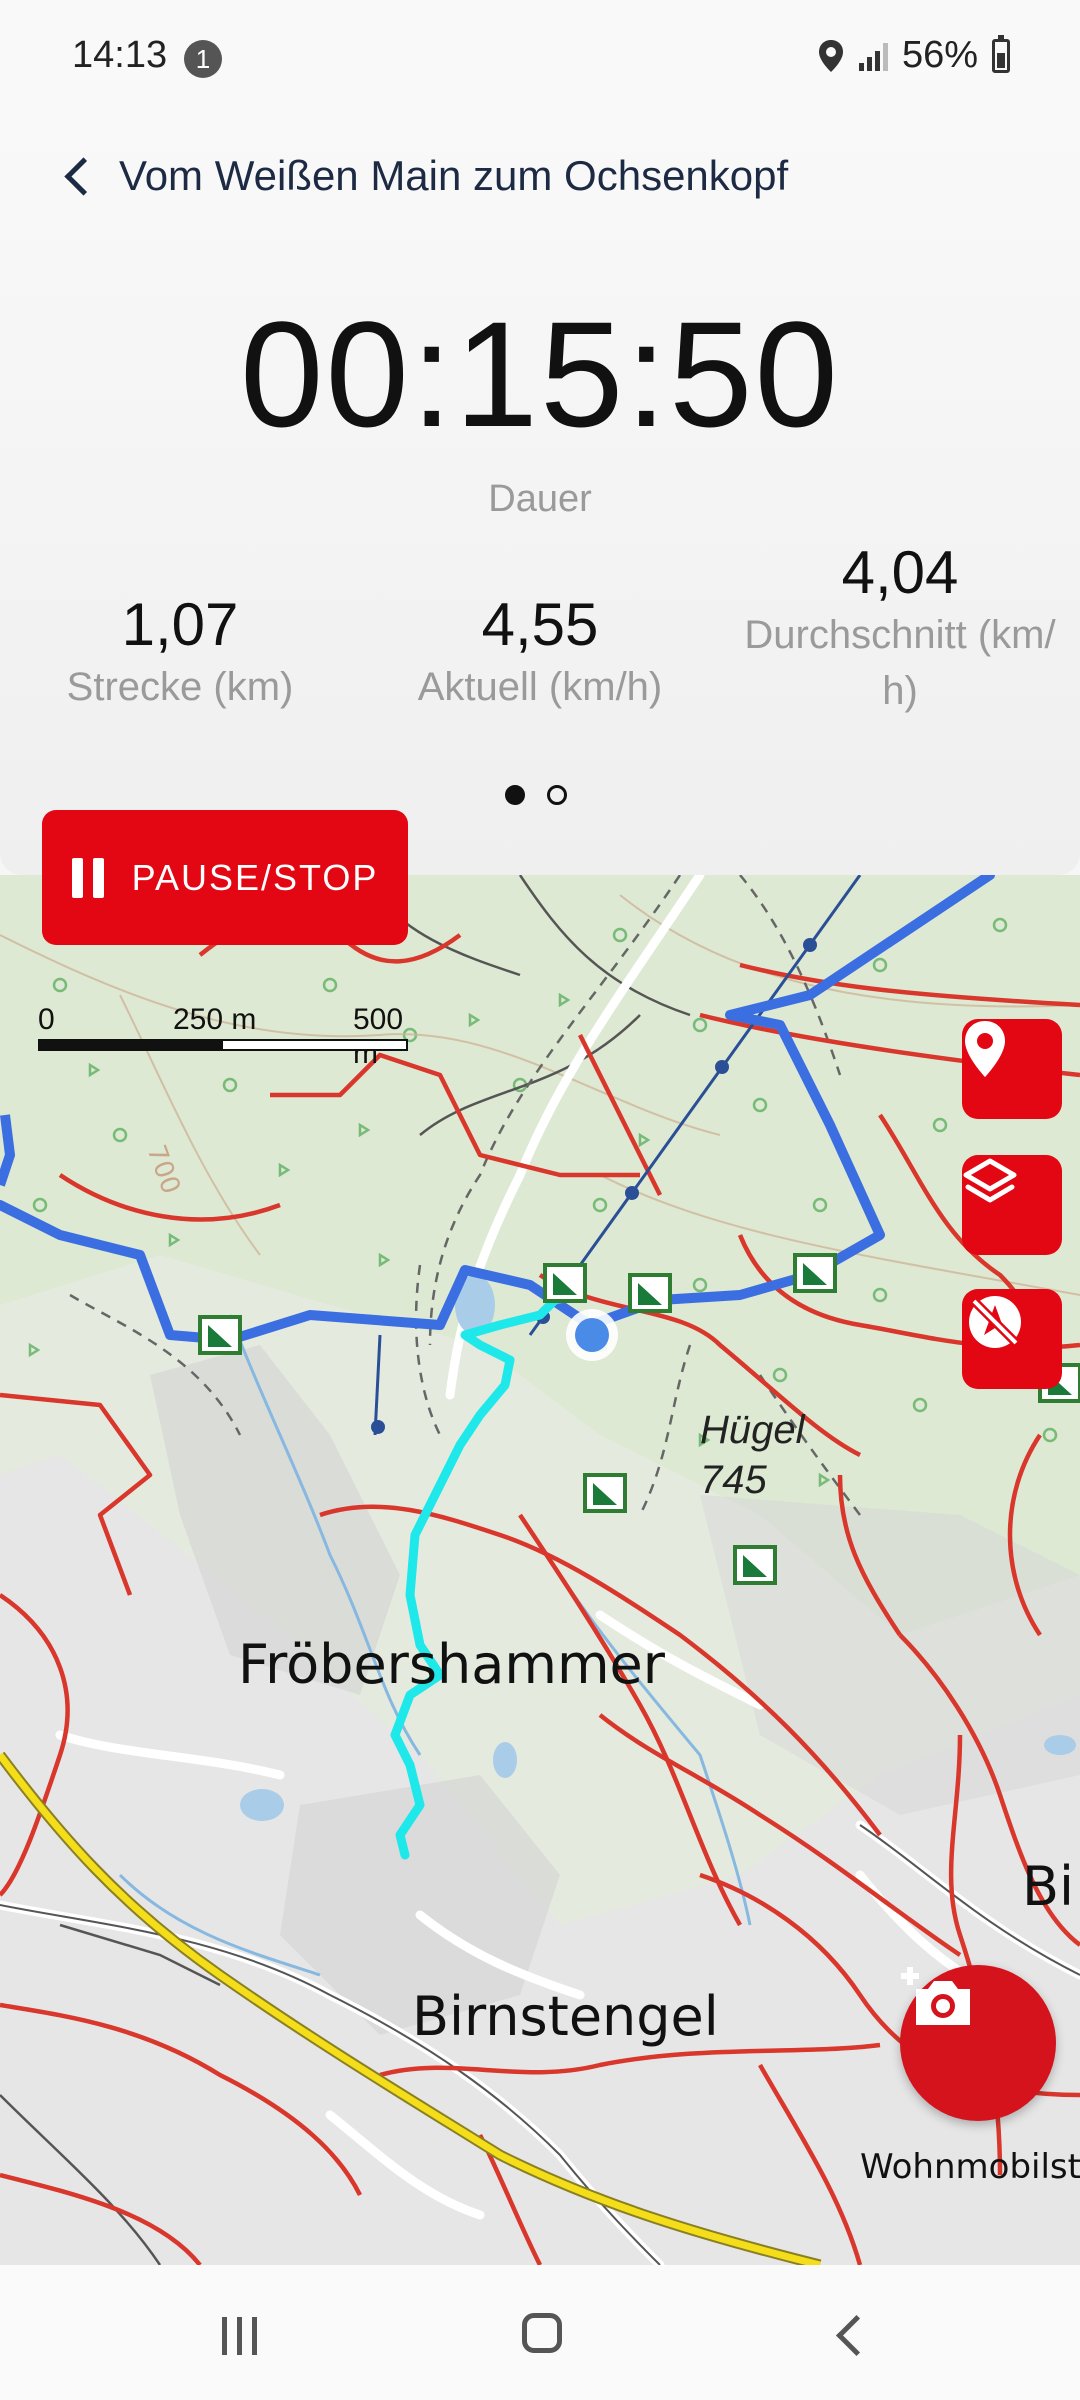 The height and width of the screenshot is (2400, 1080). What do you see at coordinates (1012, 1205) in the screenshot?
I see `layers-button` at bounding box center [1012, 1205].